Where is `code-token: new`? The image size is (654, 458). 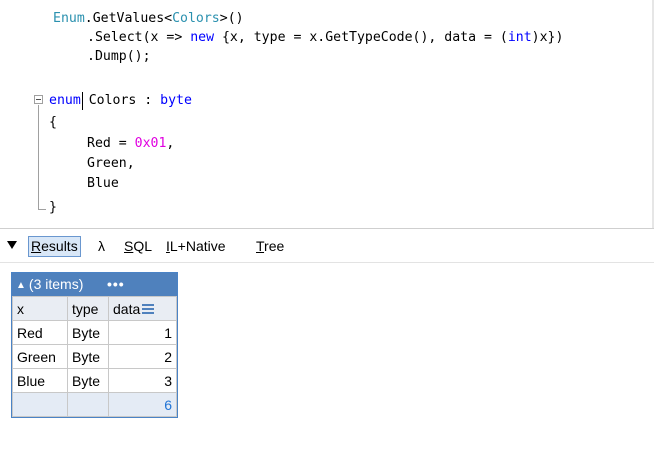
code-token: new is located at coordinates (202, 37).